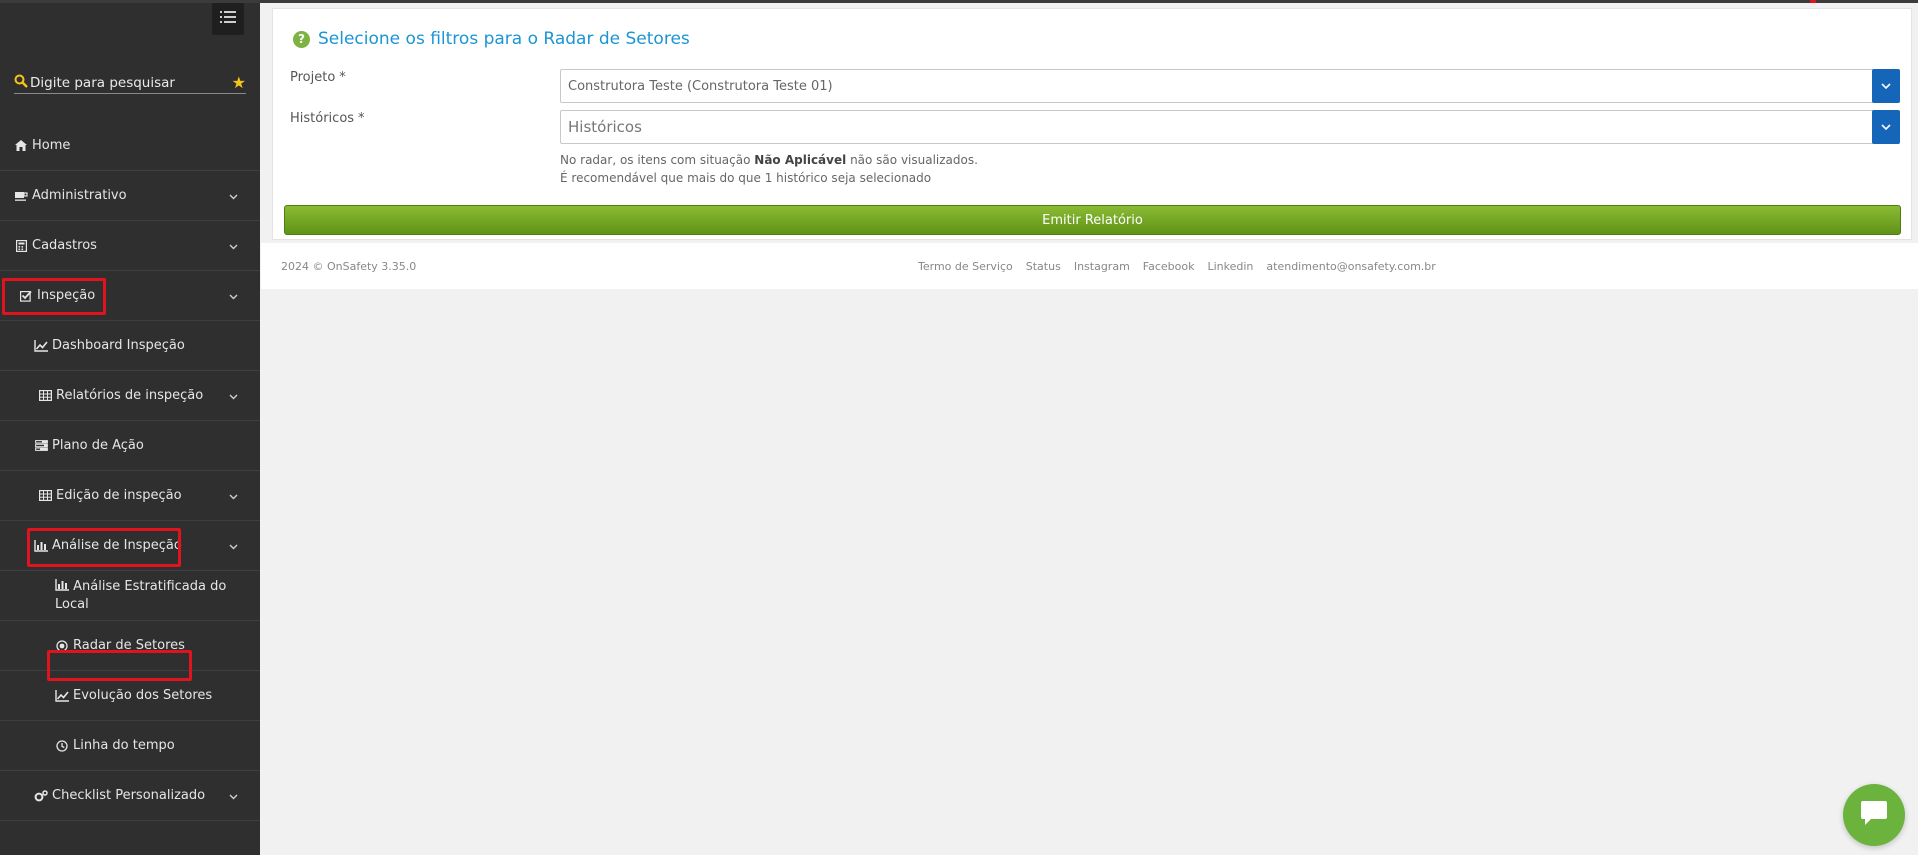 This screenshot has width=1918, height=855. What do you see at coordinates (118, 345) in the screenshot?
I see `sidebar-item-label: Dashboard Inspeção` at bounding box center [118, 345].